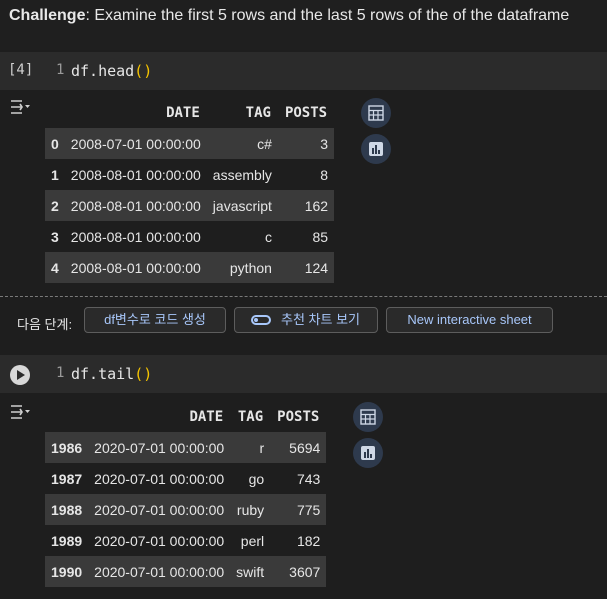 The image size is (607, 599). What do you see at coordinates (250, 447) in the screenshot?
I see `cell-tag: r` at bounding box center [250, 447].